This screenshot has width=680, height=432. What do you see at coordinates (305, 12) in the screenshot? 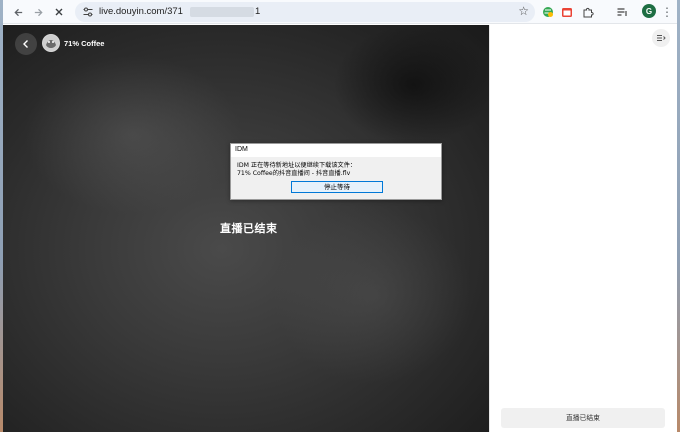
I see `address-bar: live.douyin.com/371 1 ☆` at bounding box center [305, 12].